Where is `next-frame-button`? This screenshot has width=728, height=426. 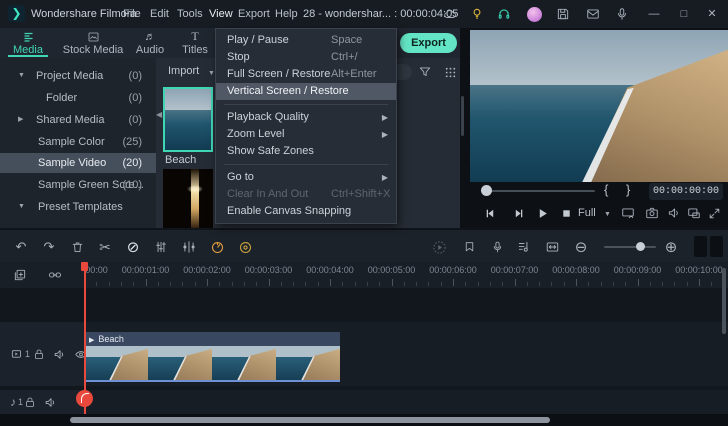 next-frame-button is located at coordinates (518, 213).